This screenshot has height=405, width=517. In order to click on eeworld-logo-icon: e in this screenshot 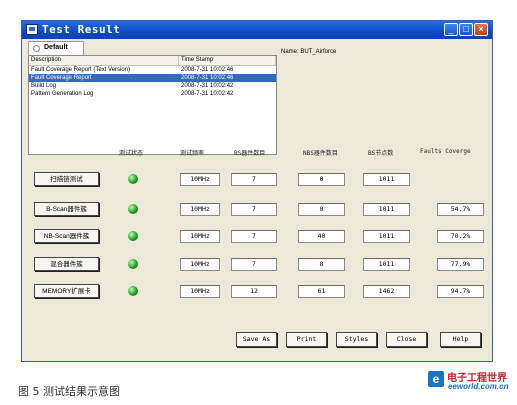, I will do `click(436, 379)`.